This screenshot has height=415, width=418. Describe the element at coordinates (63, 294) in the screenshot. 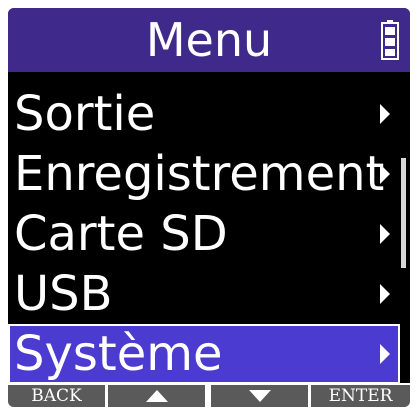

I see `menu-item-label: USB` at that location.